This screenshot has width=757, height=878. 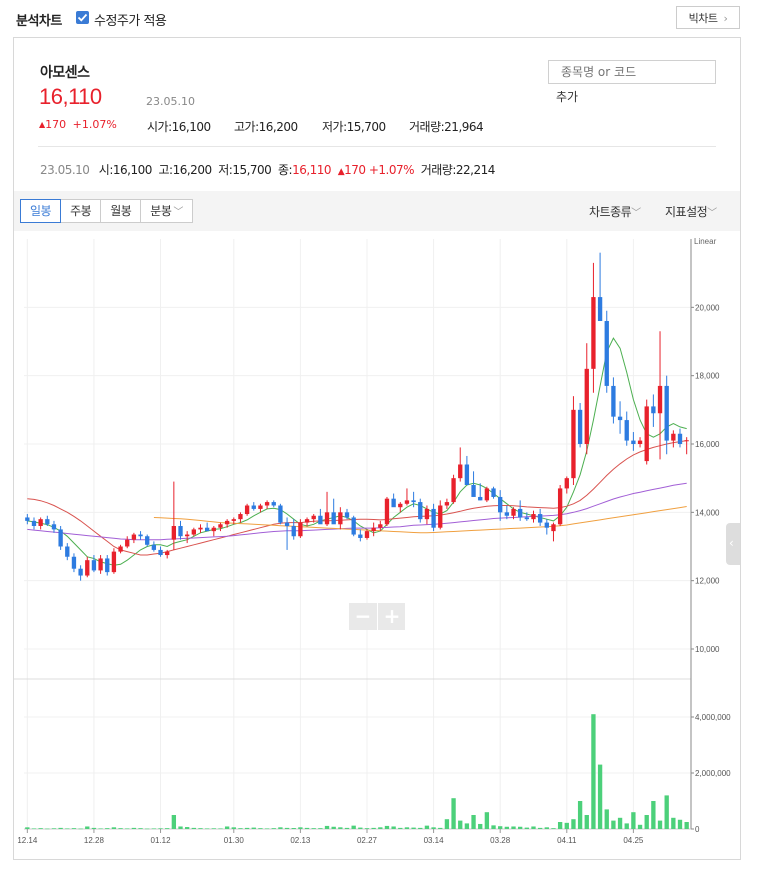 What do you see at coordinates (166, 211) in the screenshot?
I see `tab-minute: 분봉 ﹀` at bounding box center [166, 211].